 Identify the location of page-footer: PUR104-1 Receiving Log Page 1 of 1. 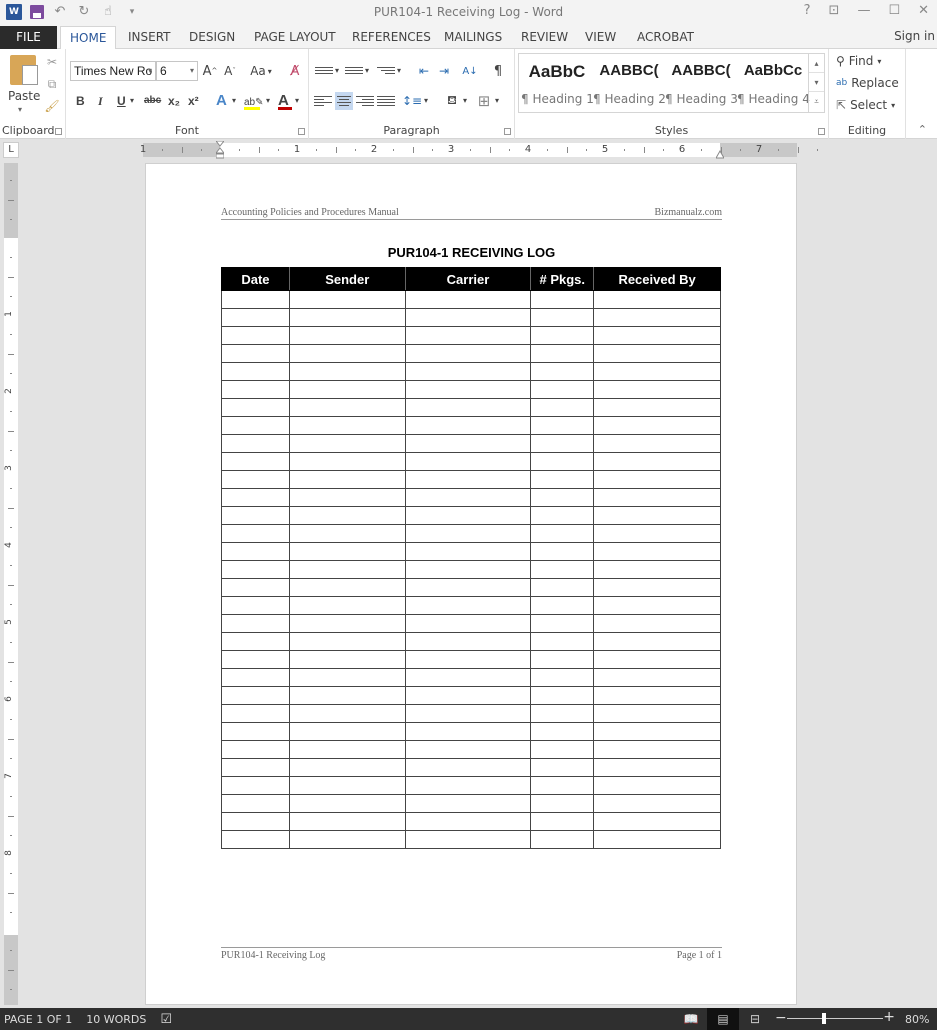
(471, 954).